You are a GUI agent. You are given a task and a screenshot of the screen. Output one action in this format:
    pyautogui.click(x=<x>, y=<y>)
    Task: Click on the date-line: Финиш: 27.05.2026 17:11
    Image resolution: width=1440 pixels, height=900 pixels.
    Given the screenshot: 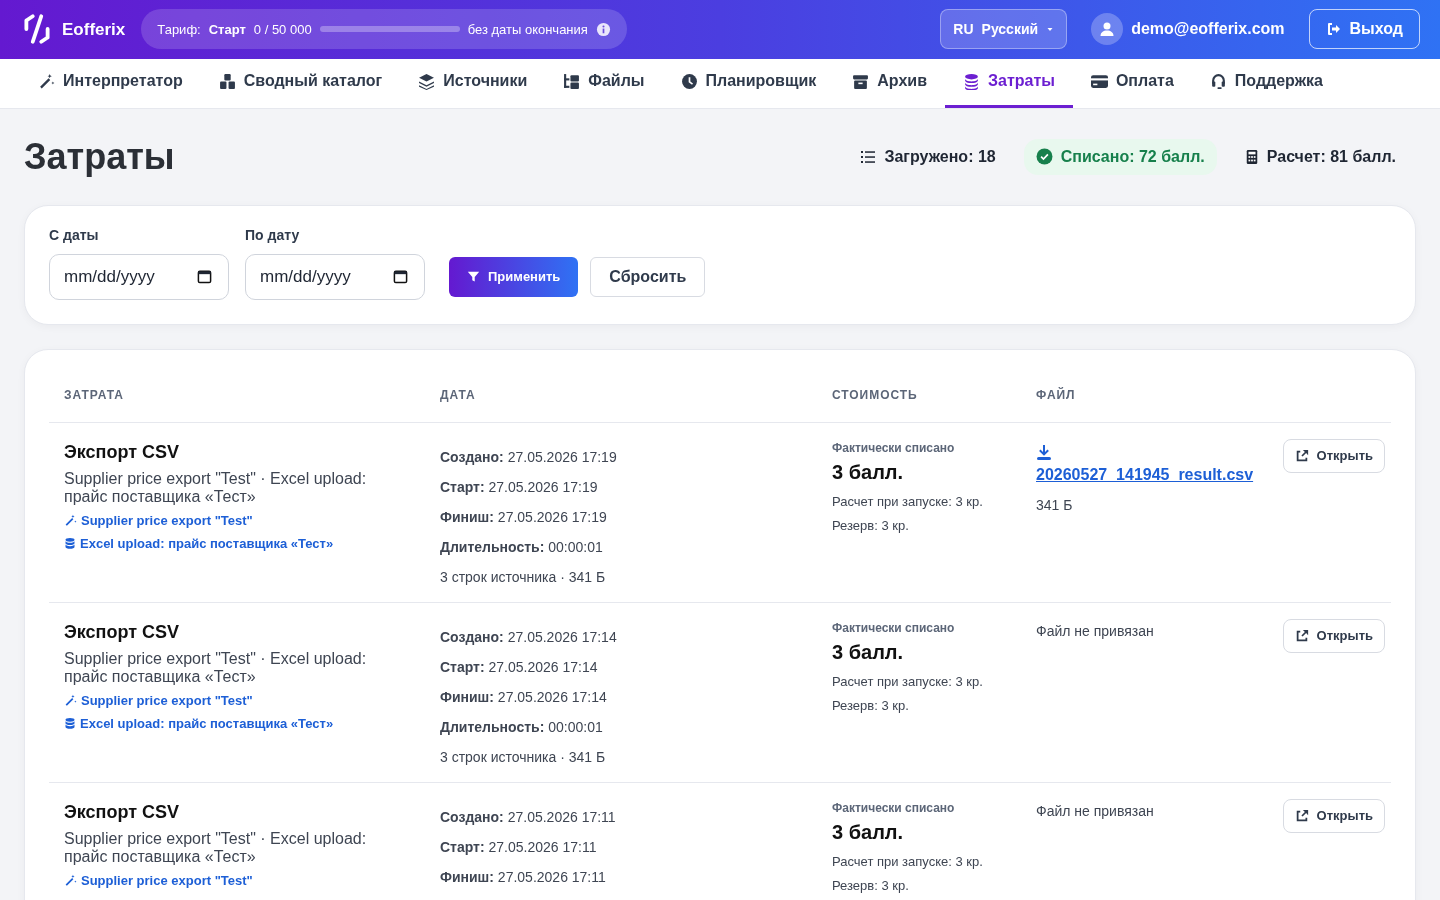 What is the action you would take?
    pyautogui.click(x=523, y=877)
    